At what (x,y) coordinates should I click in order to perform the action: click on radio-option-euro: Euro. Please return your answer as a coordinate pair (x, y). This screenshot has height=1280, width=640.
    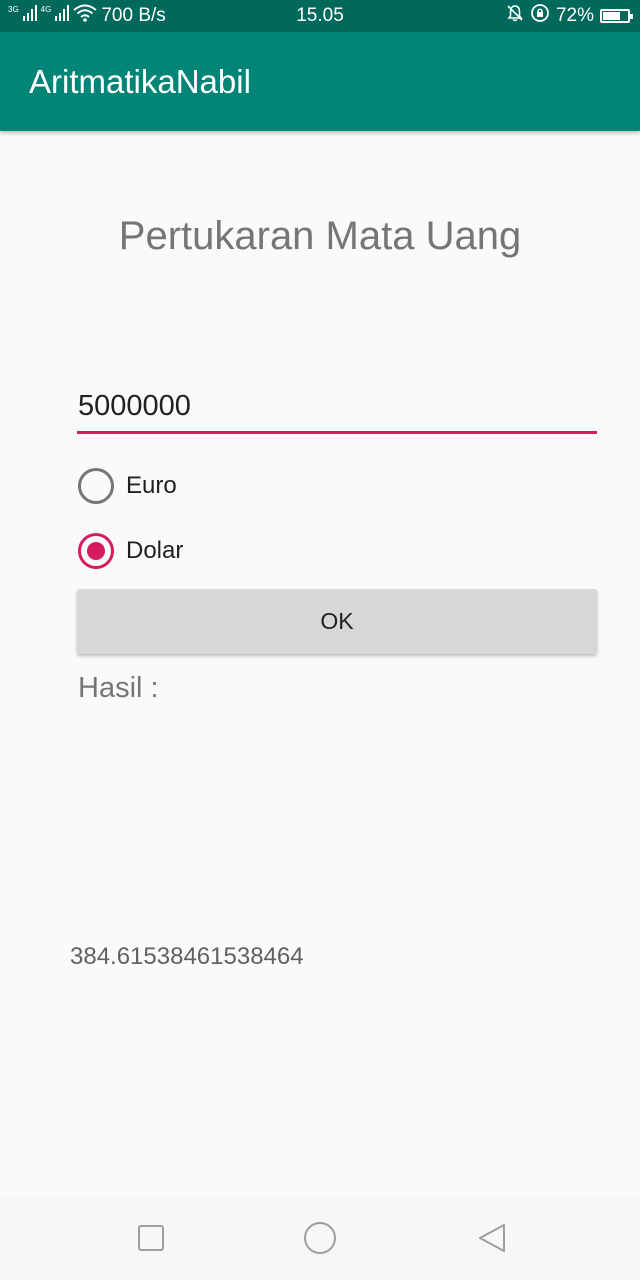
    Looking at the image, I should click on (127, 486).